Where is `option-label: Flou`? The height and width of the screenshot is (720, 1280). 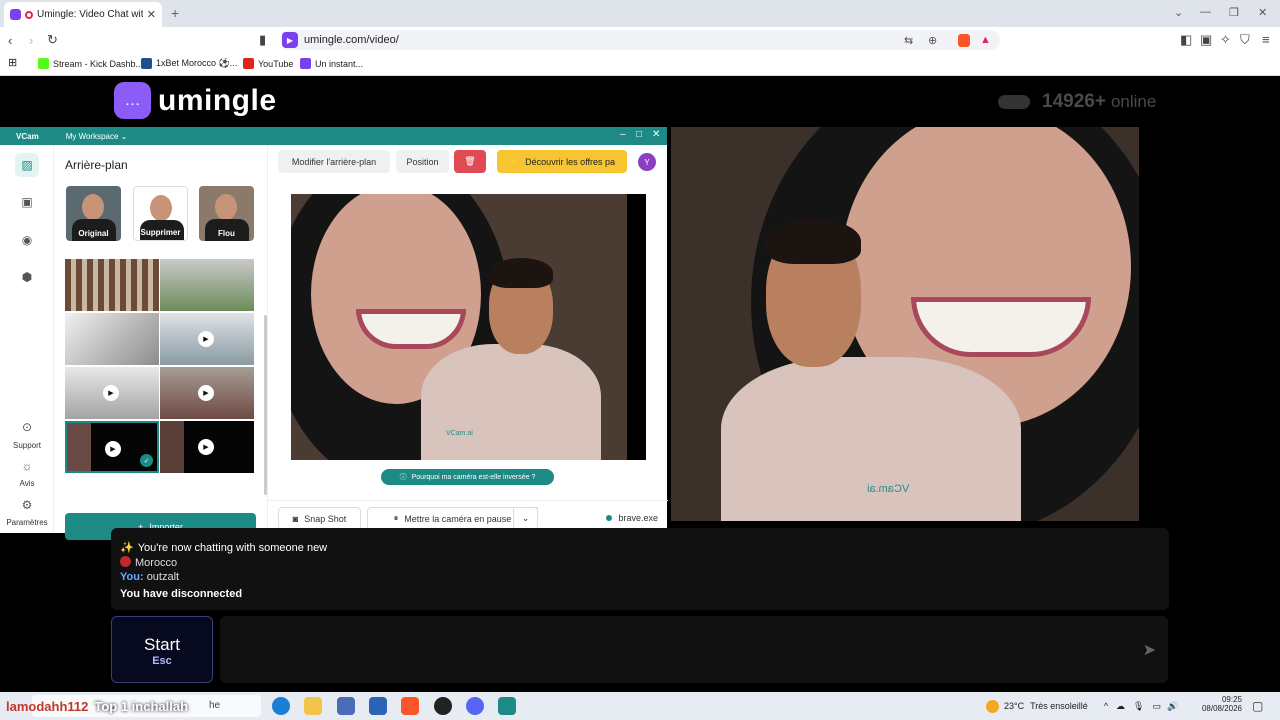
option-label: Flou is located at coordinates (226, 233).